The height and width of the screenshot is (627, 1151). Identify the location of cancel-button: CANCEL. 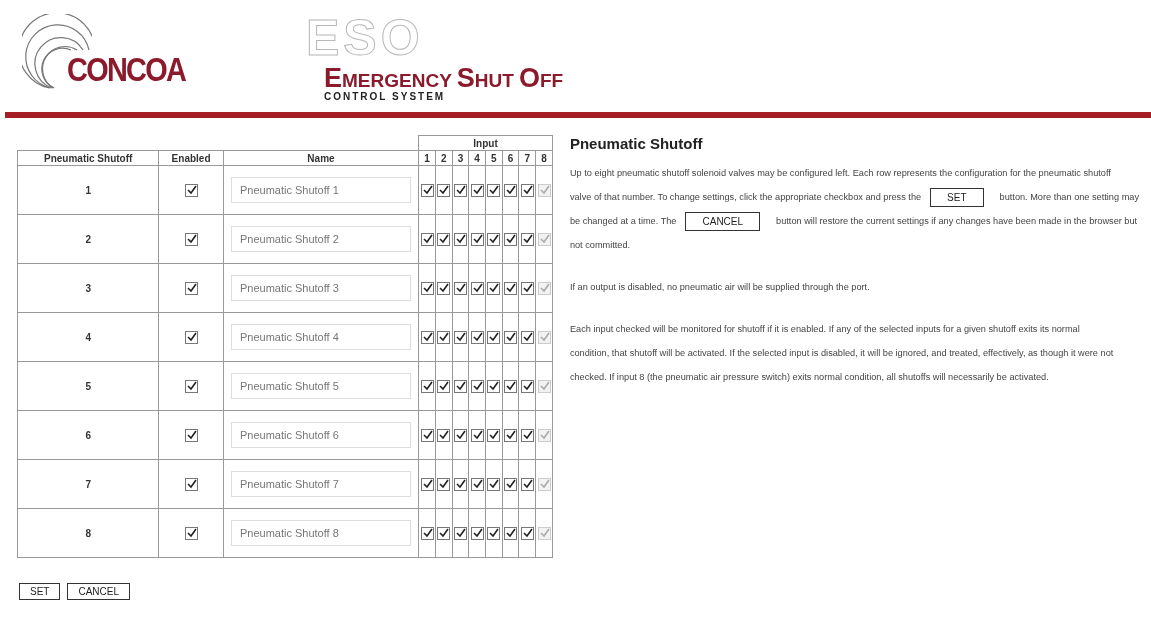
(99, 591).